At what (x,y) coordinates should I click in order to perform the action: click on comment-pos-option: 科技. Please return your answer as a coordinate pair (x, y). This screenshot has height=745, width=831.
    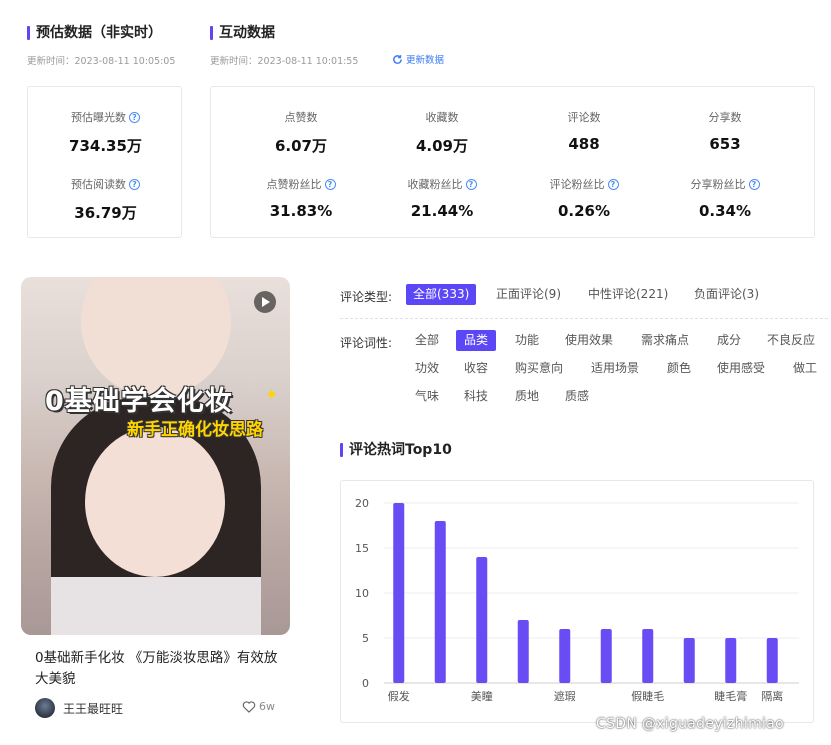
    Looking at the image, I should click on (476, 396).